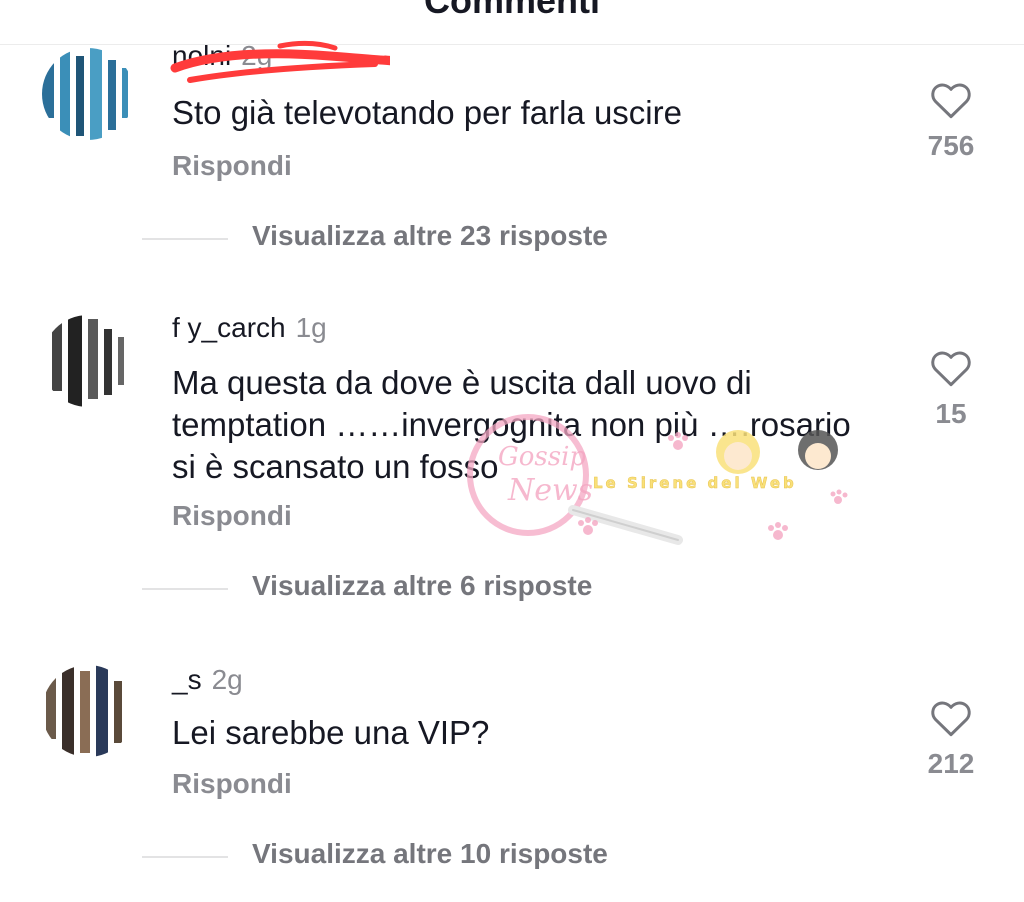 The image size is (1024, 902). Describe the element at coordinates (280, 61) in the screenshot. I see `redaction-scribble` at that location.